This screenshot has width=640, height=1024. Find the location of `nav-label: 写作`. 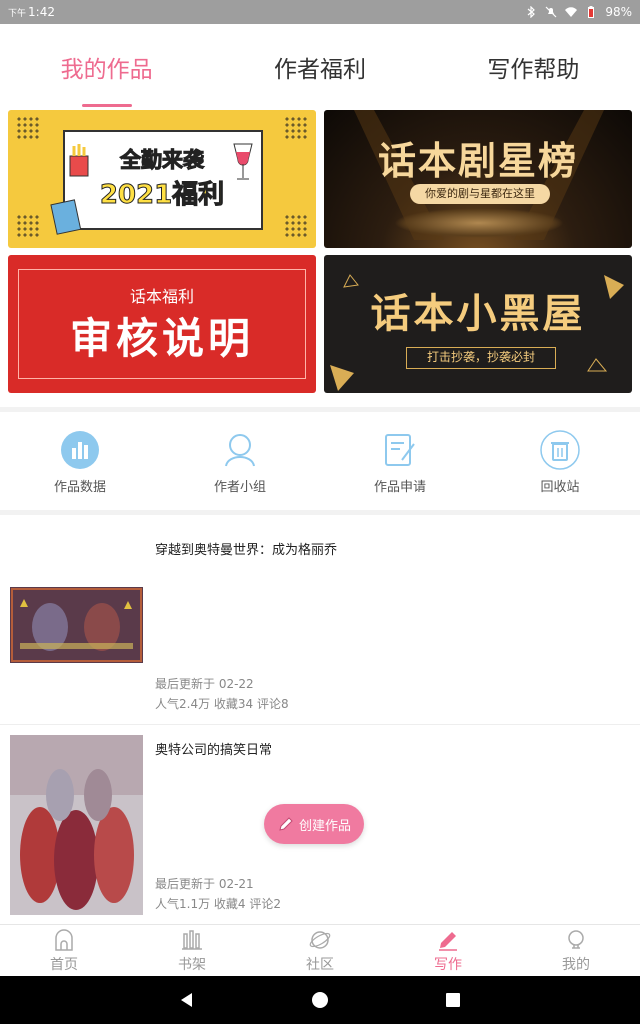

nav-label: 写作 is located at coordinates (448, 964).